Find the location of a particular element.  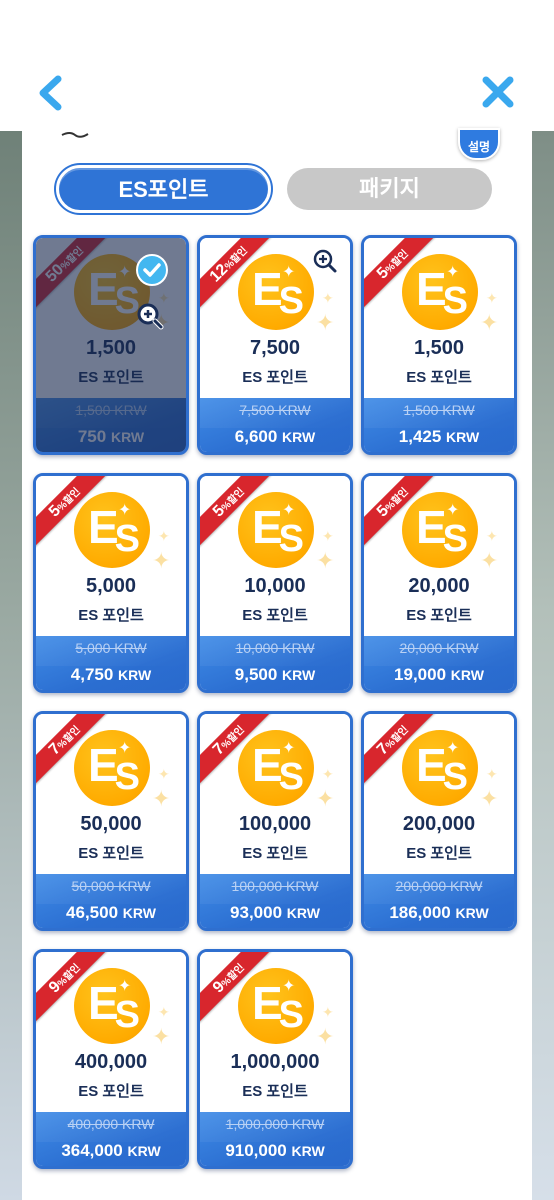

price-area: 200,000 KRW 186,000 KRW is located at coordinates (439, 901).